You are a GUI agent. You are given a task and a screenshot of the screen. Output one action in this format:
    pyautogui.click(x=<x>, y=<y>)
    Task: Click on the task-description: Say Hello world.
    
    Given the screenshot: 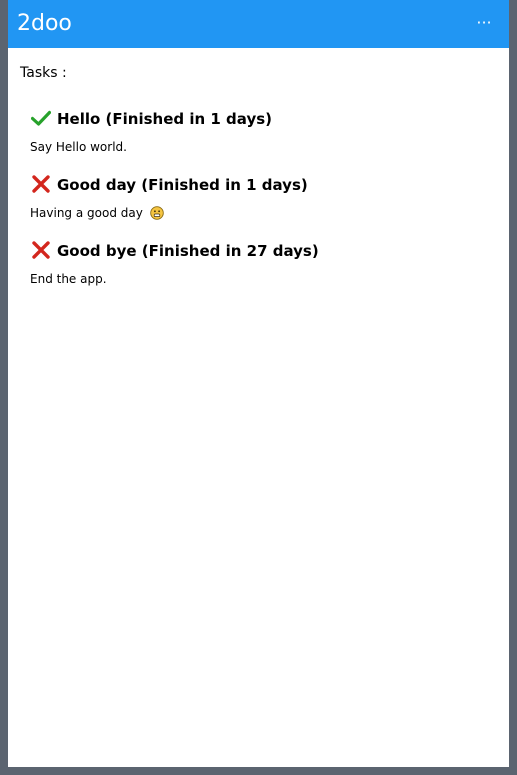 What is the action you would take?
    pyautogui.click(x=260, y=147)
    